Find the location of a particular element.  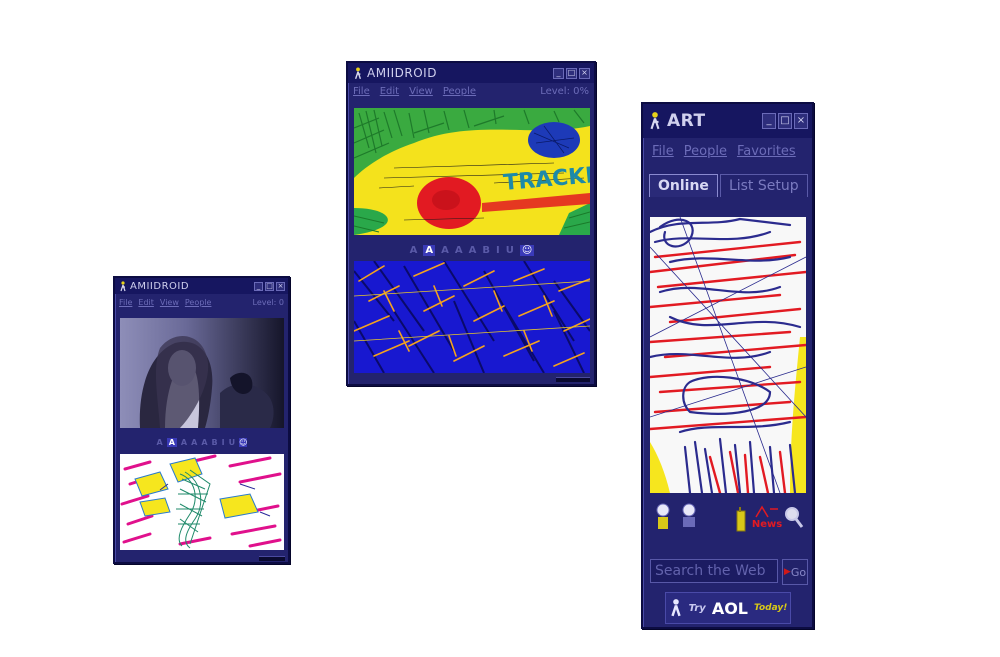

aol-runner-icon is located at coordinates (676, 608).